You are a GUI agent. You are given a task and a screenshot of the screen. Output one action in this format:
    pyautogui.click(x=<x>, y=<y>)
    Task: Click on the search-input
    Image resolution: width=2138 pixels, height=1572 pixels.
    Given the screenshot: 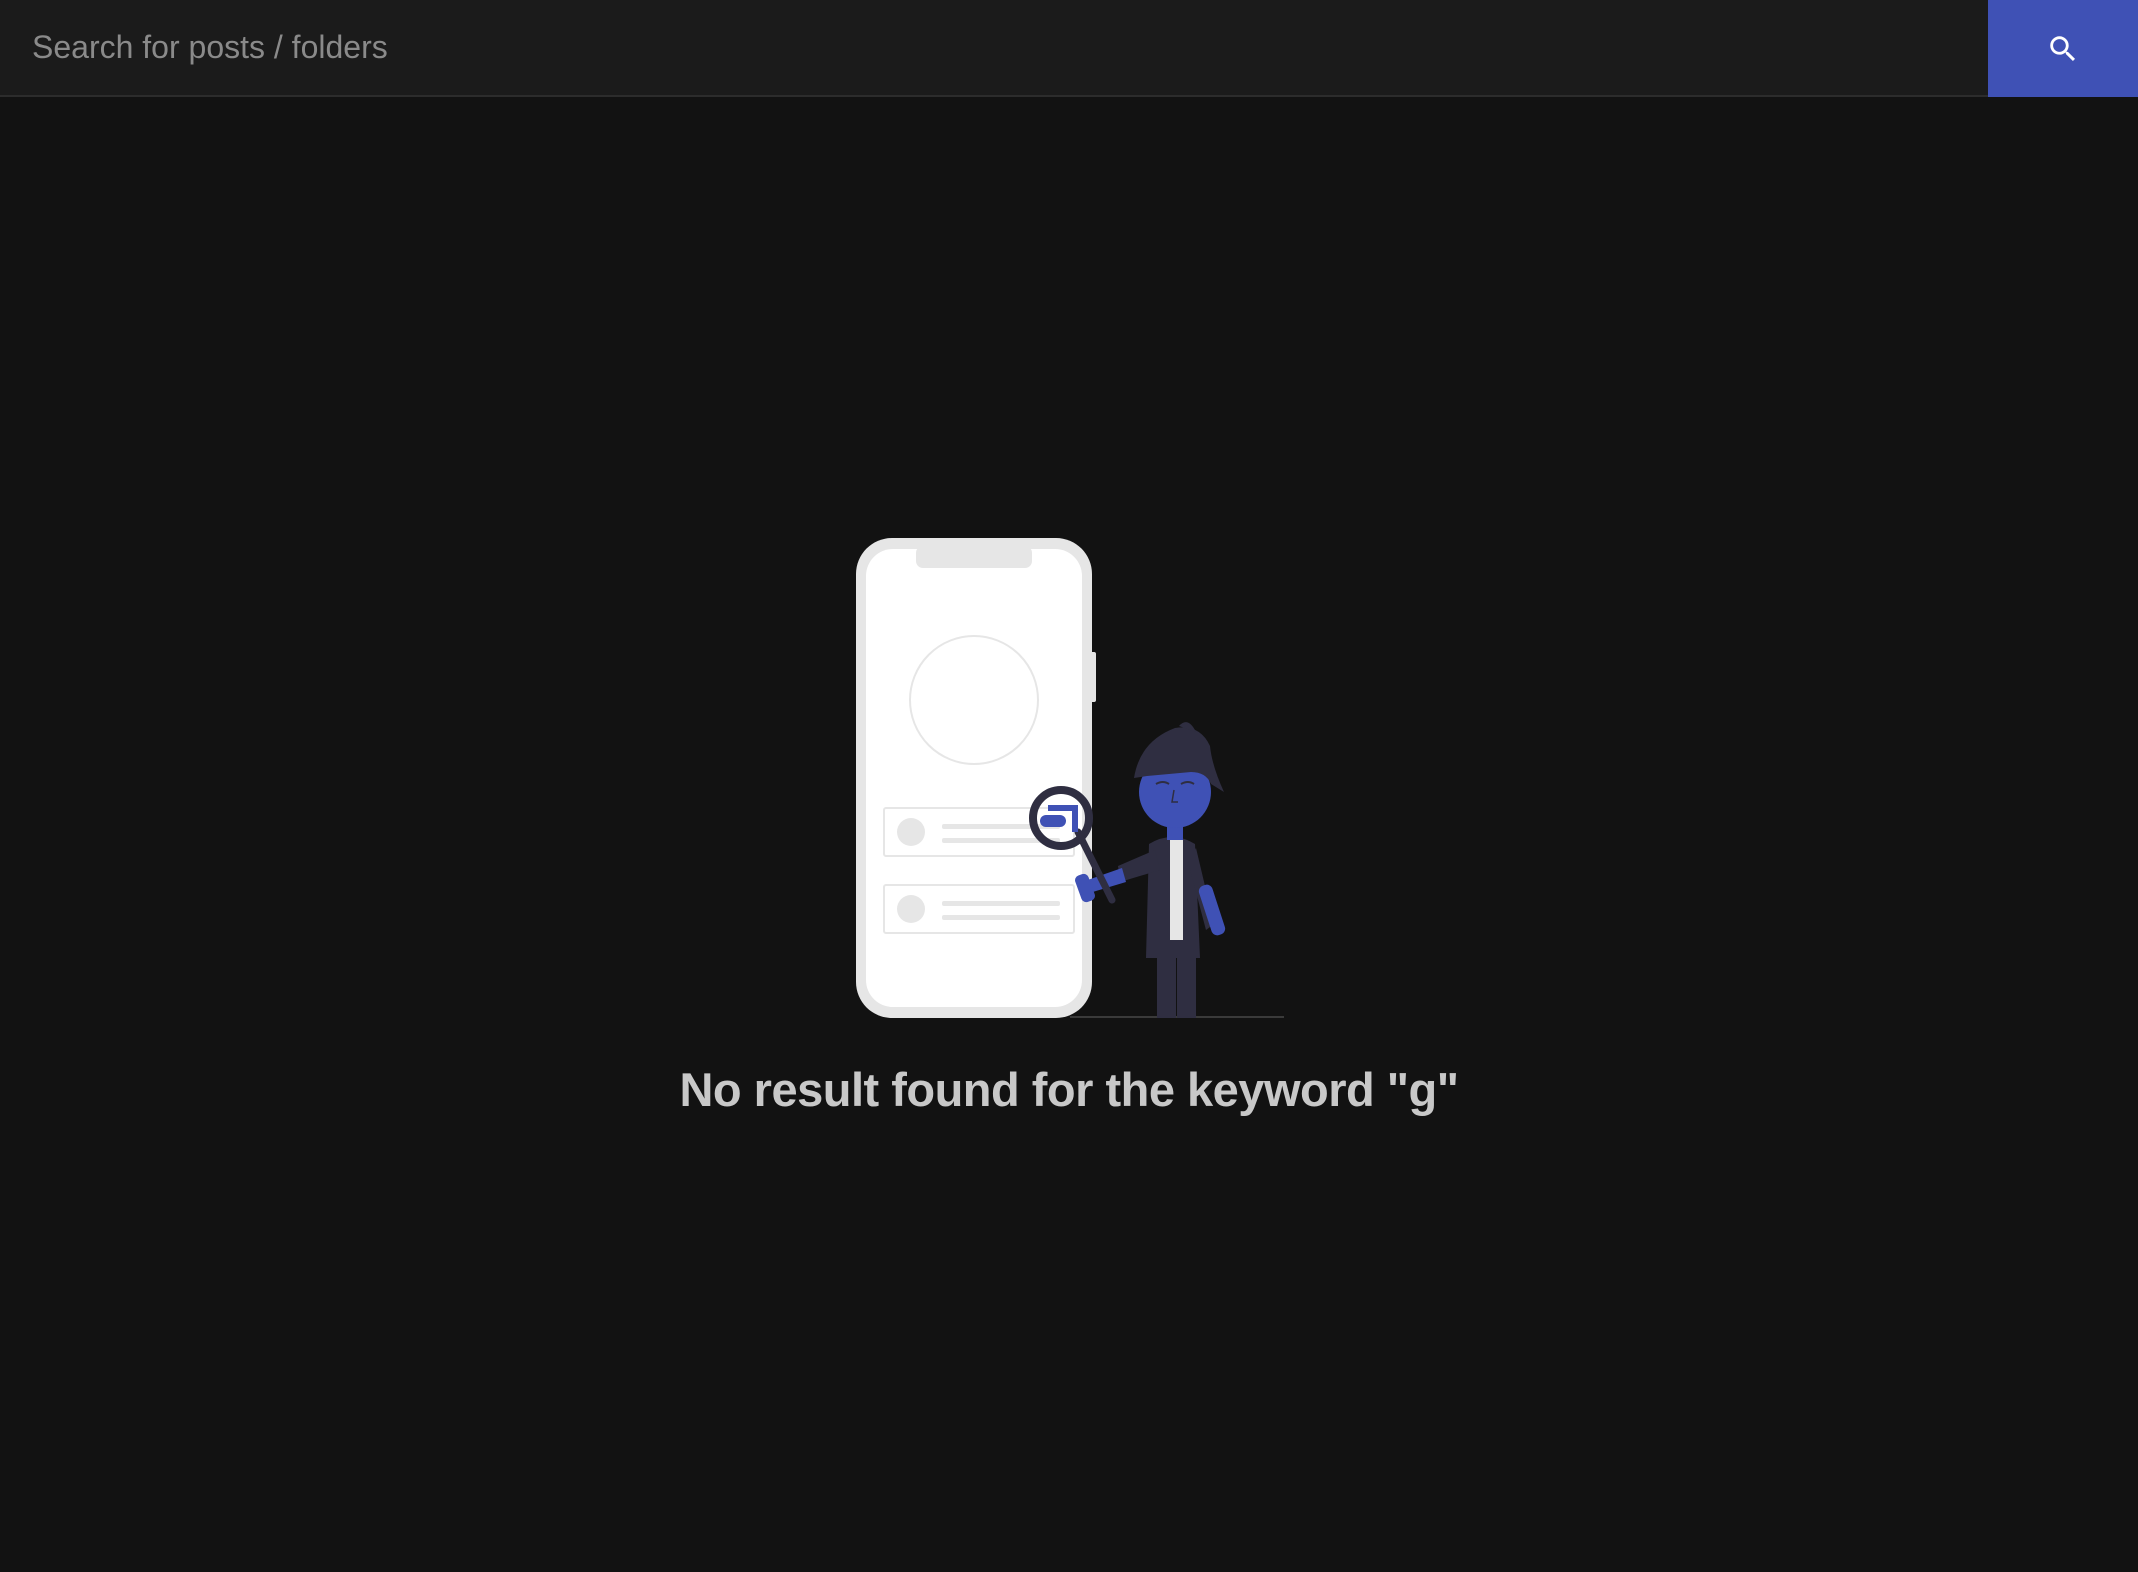 What is the action you would take?
    pyautogui.click(x=994, y=47)
    